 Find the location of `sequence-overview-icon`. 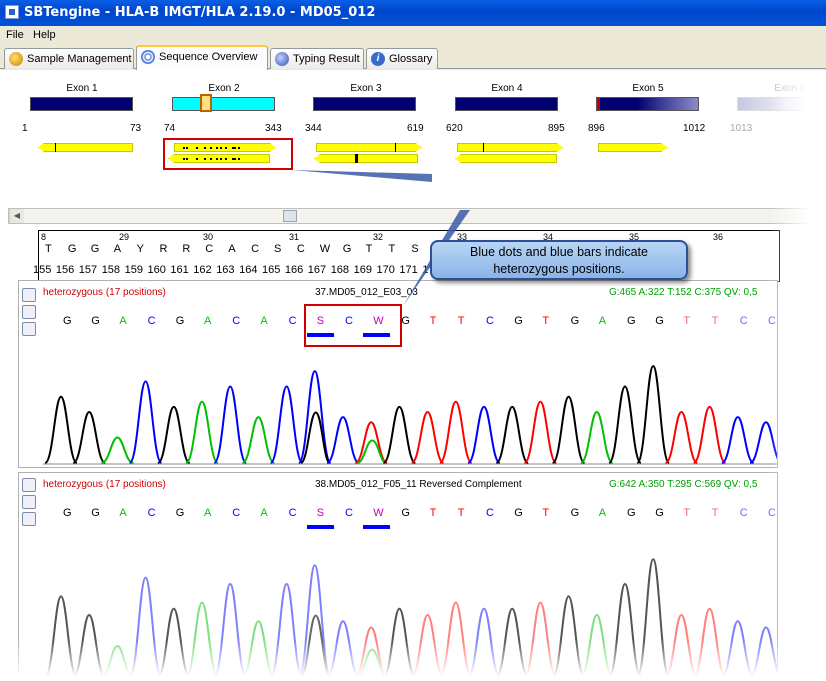

sequence-overview-icon is located at coordinates (148, 57).